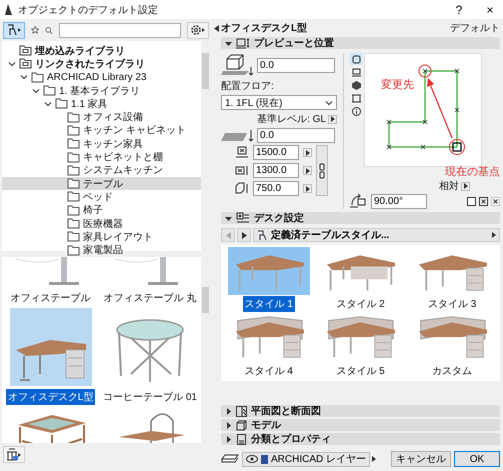  Describe the element at coordinates (296, 135) in the screenshot. I see `offset-field: 0.0` at that location.